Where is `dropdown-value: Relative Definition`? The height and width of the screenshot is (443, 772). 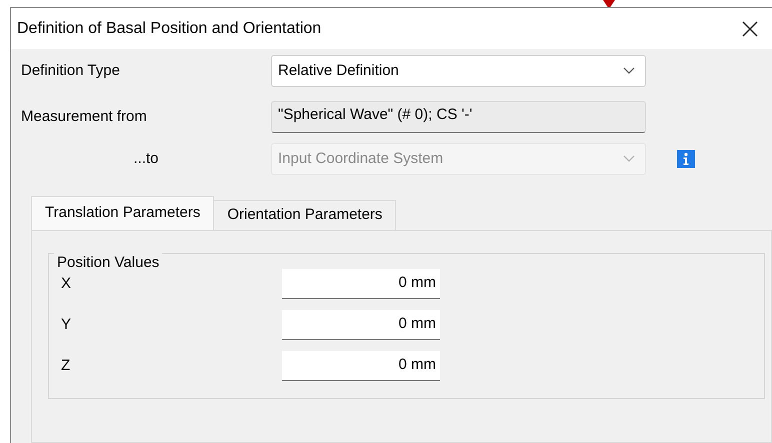 dropdown-value: Relative Definition is located at coordinates (338, 70).